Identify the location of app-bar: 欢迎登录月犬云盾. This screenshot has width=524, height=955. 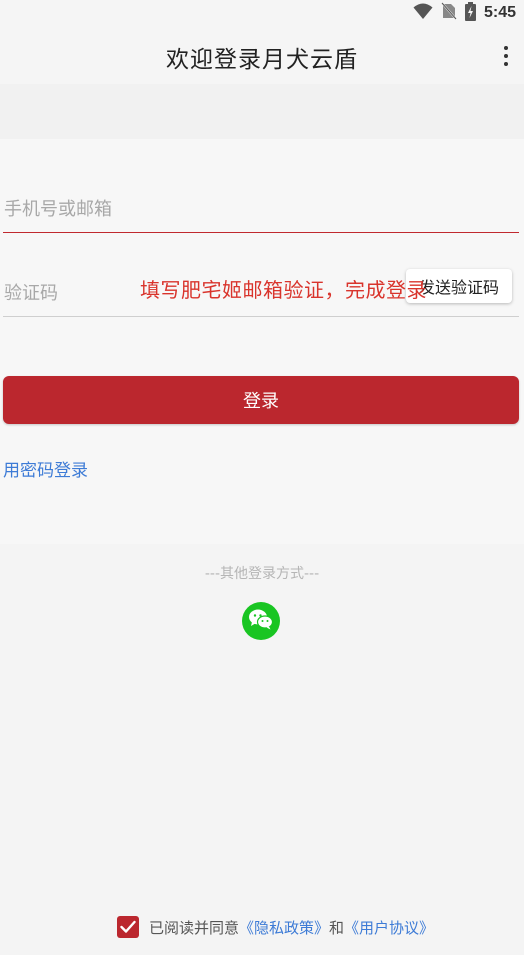
(262, 55).